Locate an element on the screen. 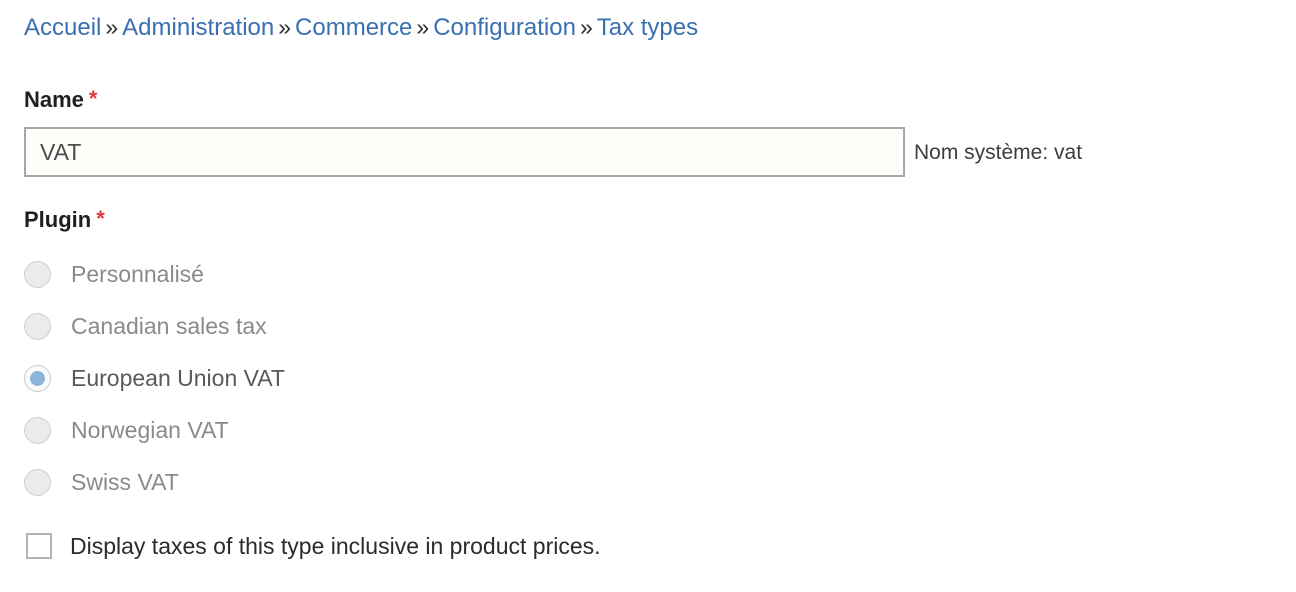 The height and width of the screenshot is (592, 1296). plugin-label-text: Plugin is located at coordinates (58, 219).